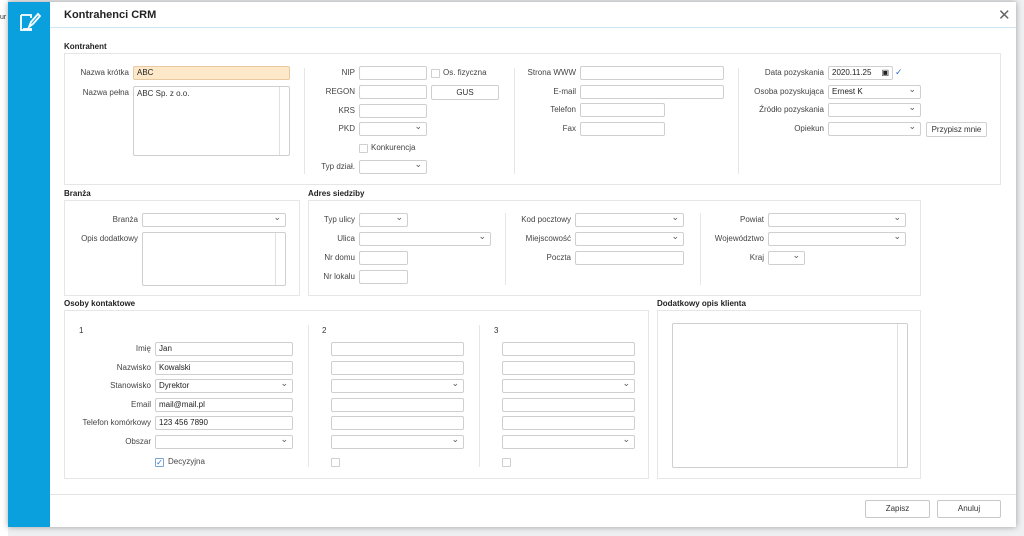 The image size is (1024, 536). What do you see at coordinates (564, 91) in the screenshot?
I see `label-email: E-mail` at bounding box center [564, 91].